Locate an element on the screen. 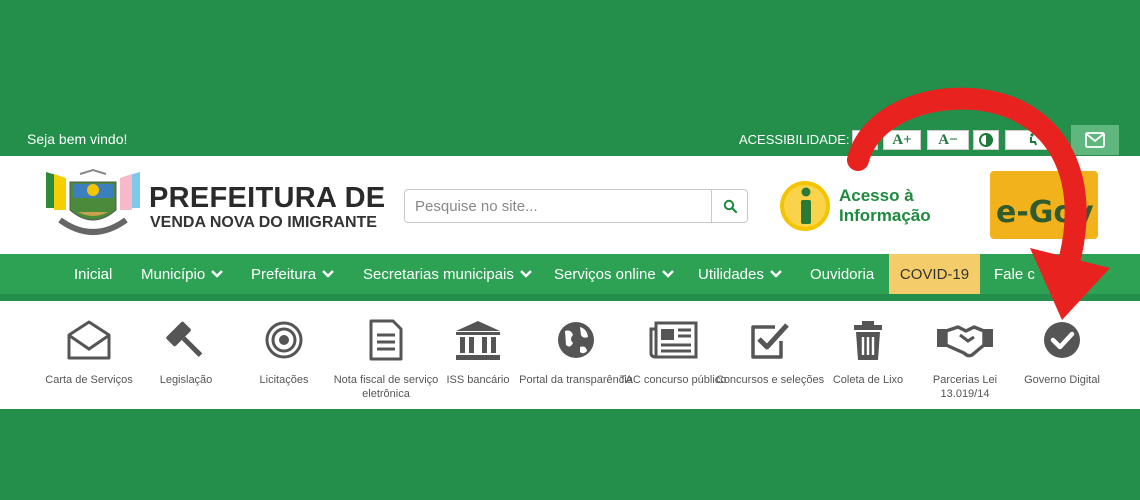 The width and height of the screenshot is (1140, 500). egov-banner: e-Gov is located at coordinates (1044, 205).